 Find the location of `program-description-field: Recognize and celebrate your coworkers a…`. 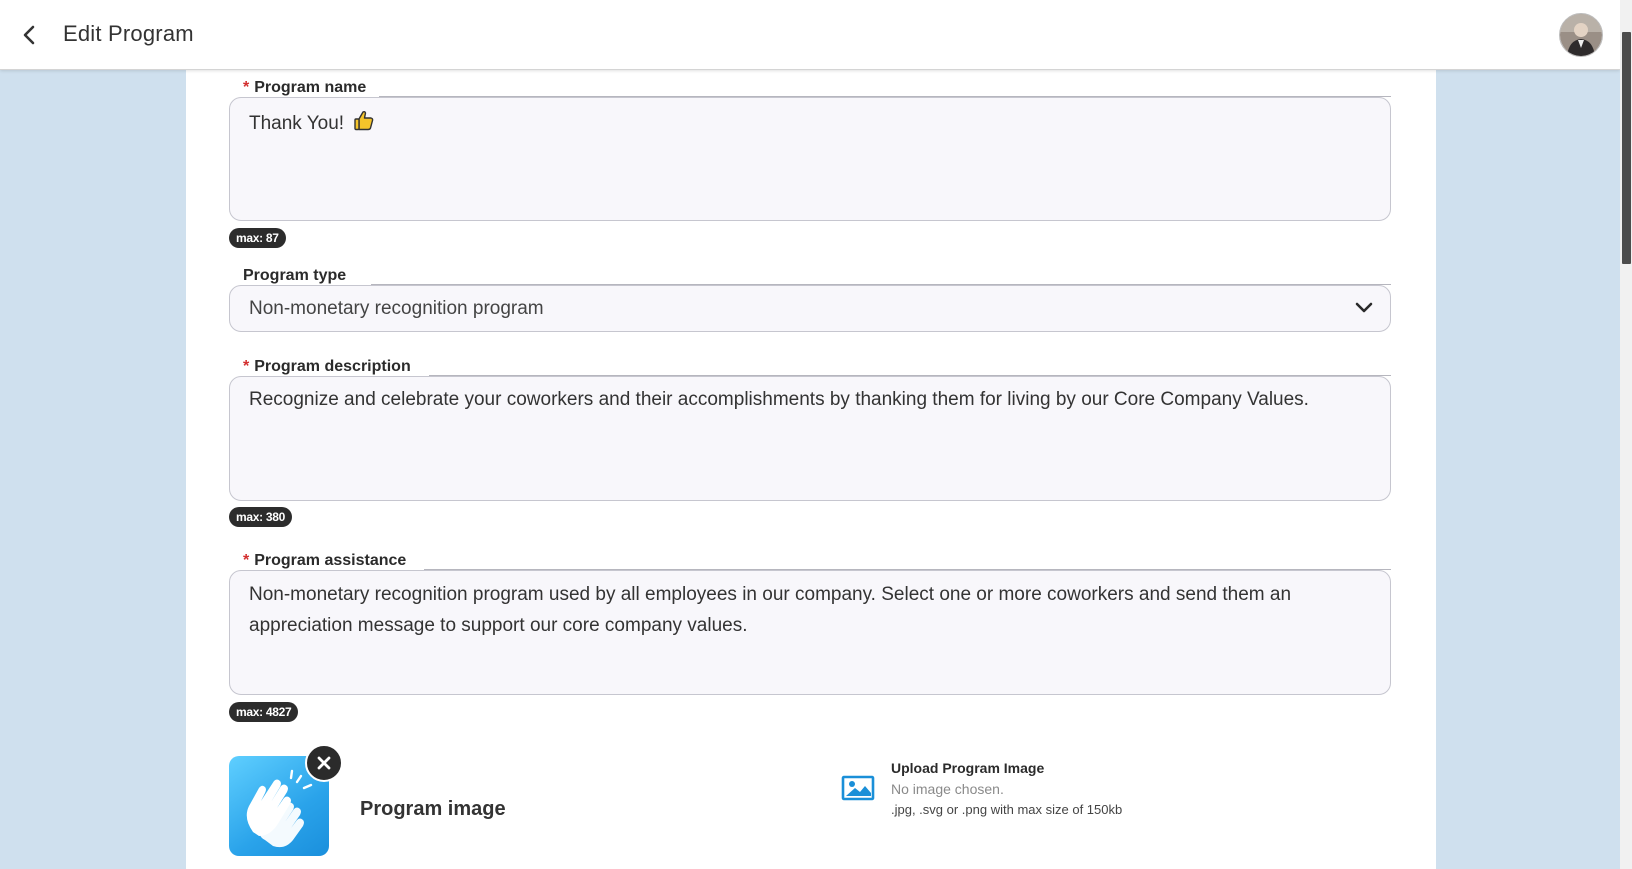

program-description-field: Recognize and celebrate your coworkers a… is located at coordinates (810, 429).